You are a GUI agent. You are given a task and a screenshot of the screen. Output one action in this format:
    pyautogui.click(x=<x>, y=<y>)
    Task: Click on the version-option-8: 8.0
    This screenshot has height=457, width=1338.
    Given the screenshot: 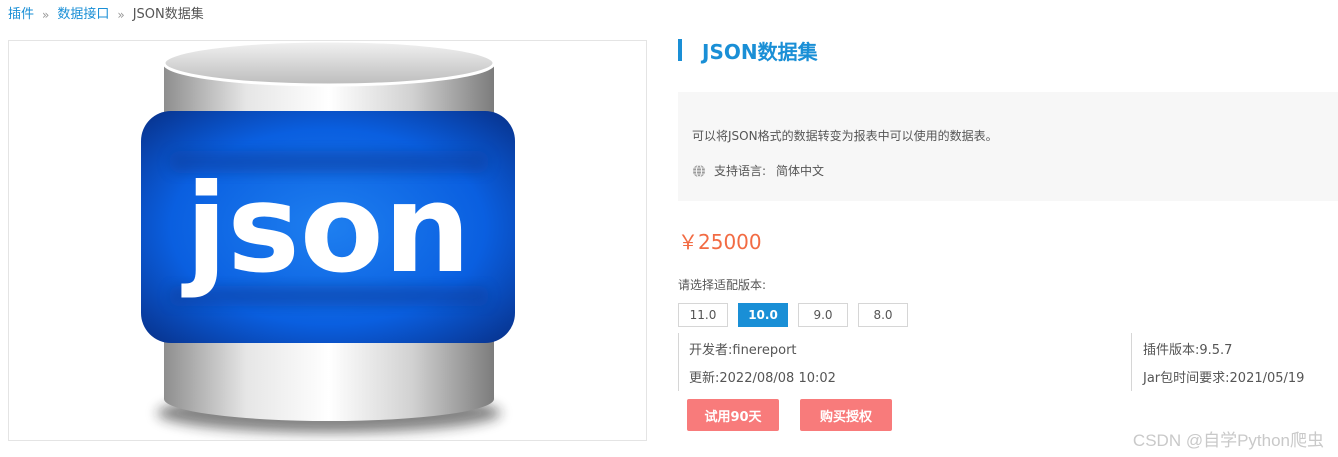 What is the action you would take?
    pyautogui.click(x=883, y=315)
    